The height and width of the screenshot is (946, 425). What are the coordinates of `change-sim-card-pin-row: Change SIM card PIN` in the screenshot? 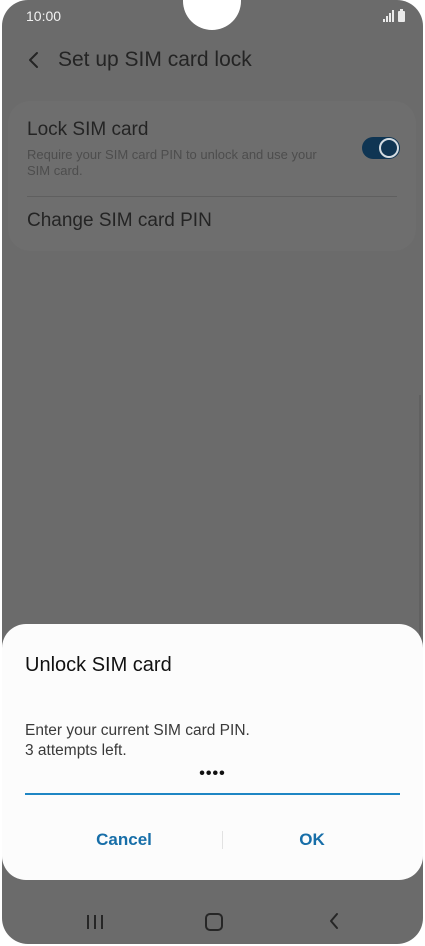 It's located at (212, 224).